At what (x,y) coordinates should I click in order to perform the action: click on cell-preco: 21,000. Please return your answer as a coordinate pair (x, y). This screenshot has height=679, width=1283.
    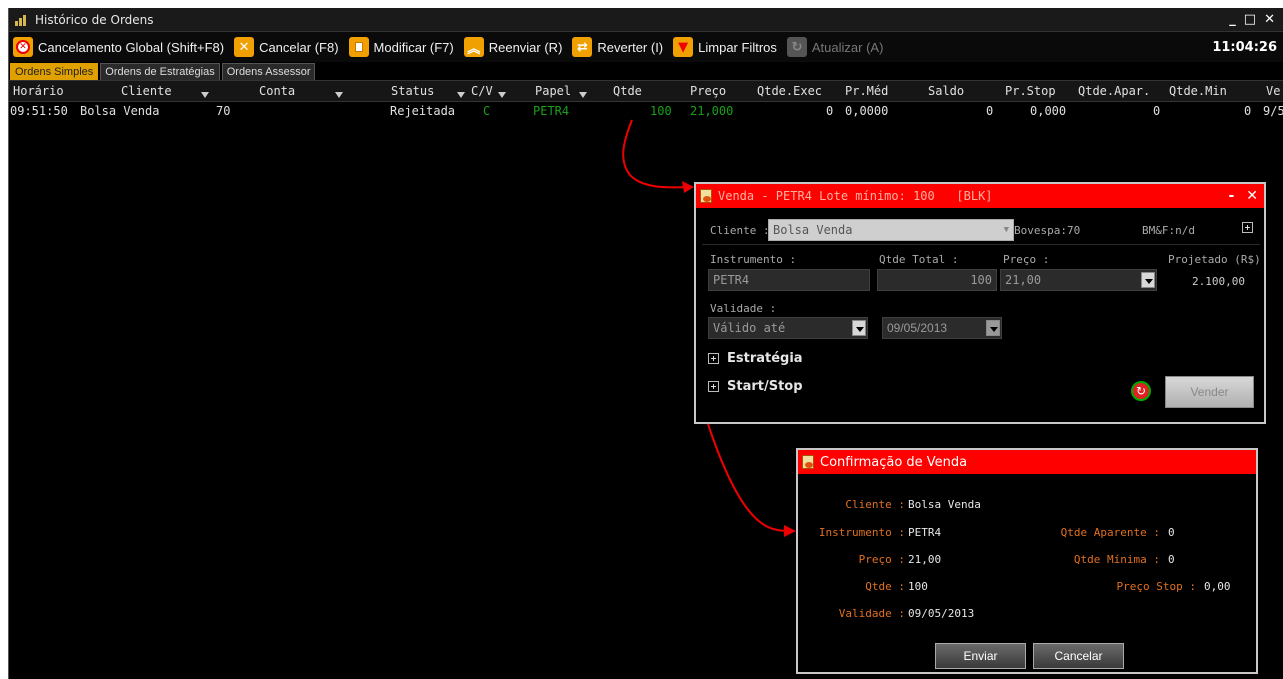
    Looking at the image, I should click on (712, 111).